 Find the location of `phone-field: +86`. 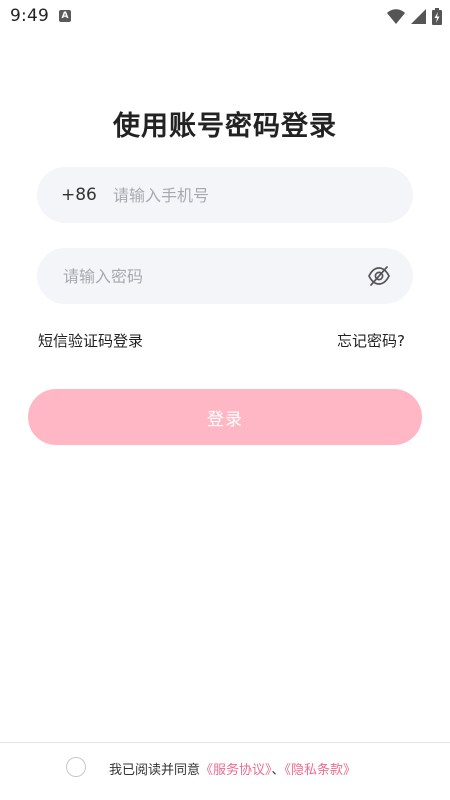

phone-field: +86 is located at coordinates (225, 195).